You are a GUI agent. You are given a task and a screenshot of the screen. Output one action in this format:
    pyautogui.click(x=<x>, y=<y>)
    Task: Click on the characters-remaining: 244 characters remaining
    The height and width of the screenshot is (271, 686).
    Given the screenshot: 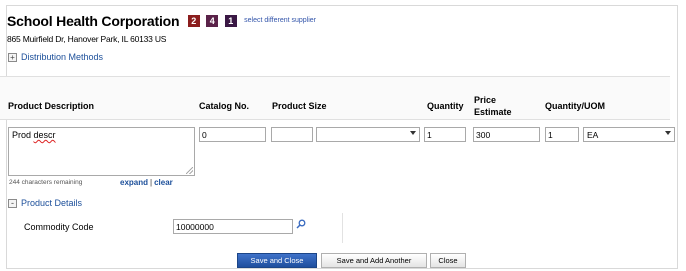 What is the action you would take?
    pyautogui.click(x=46, y=182)
    